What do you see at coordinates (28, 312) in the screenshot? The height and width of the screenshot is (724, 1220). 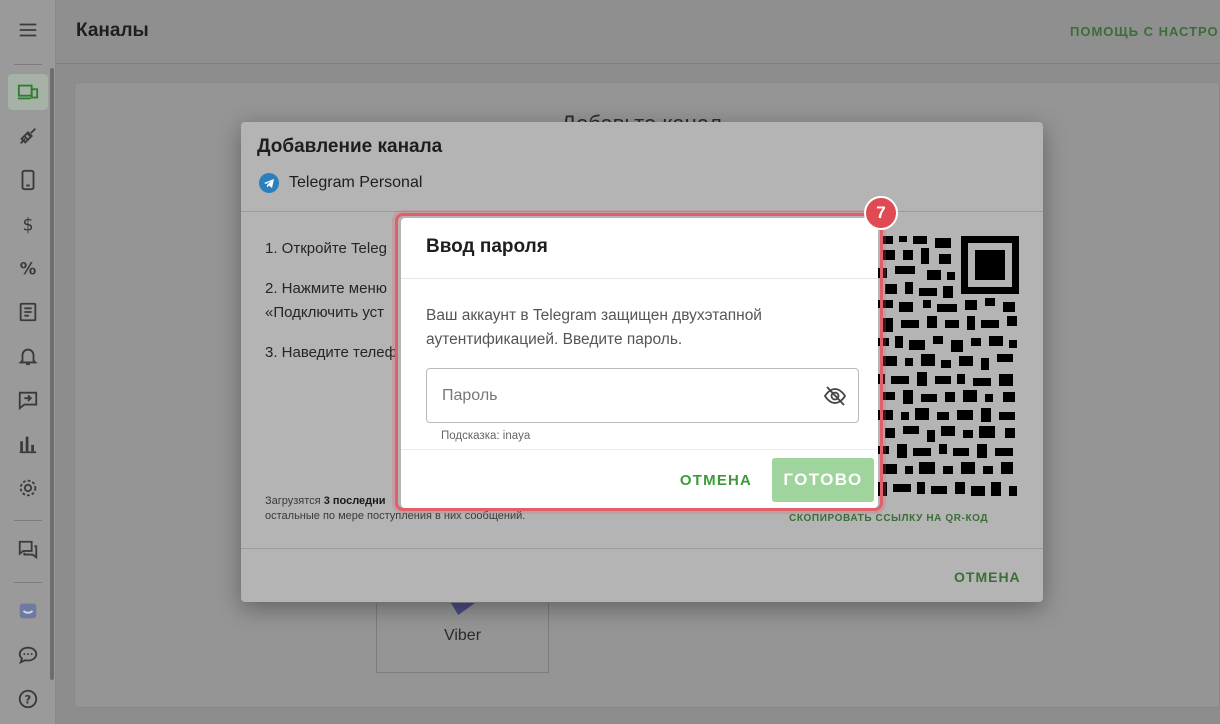 I see `document-icon` at bounding box center [28, 312].